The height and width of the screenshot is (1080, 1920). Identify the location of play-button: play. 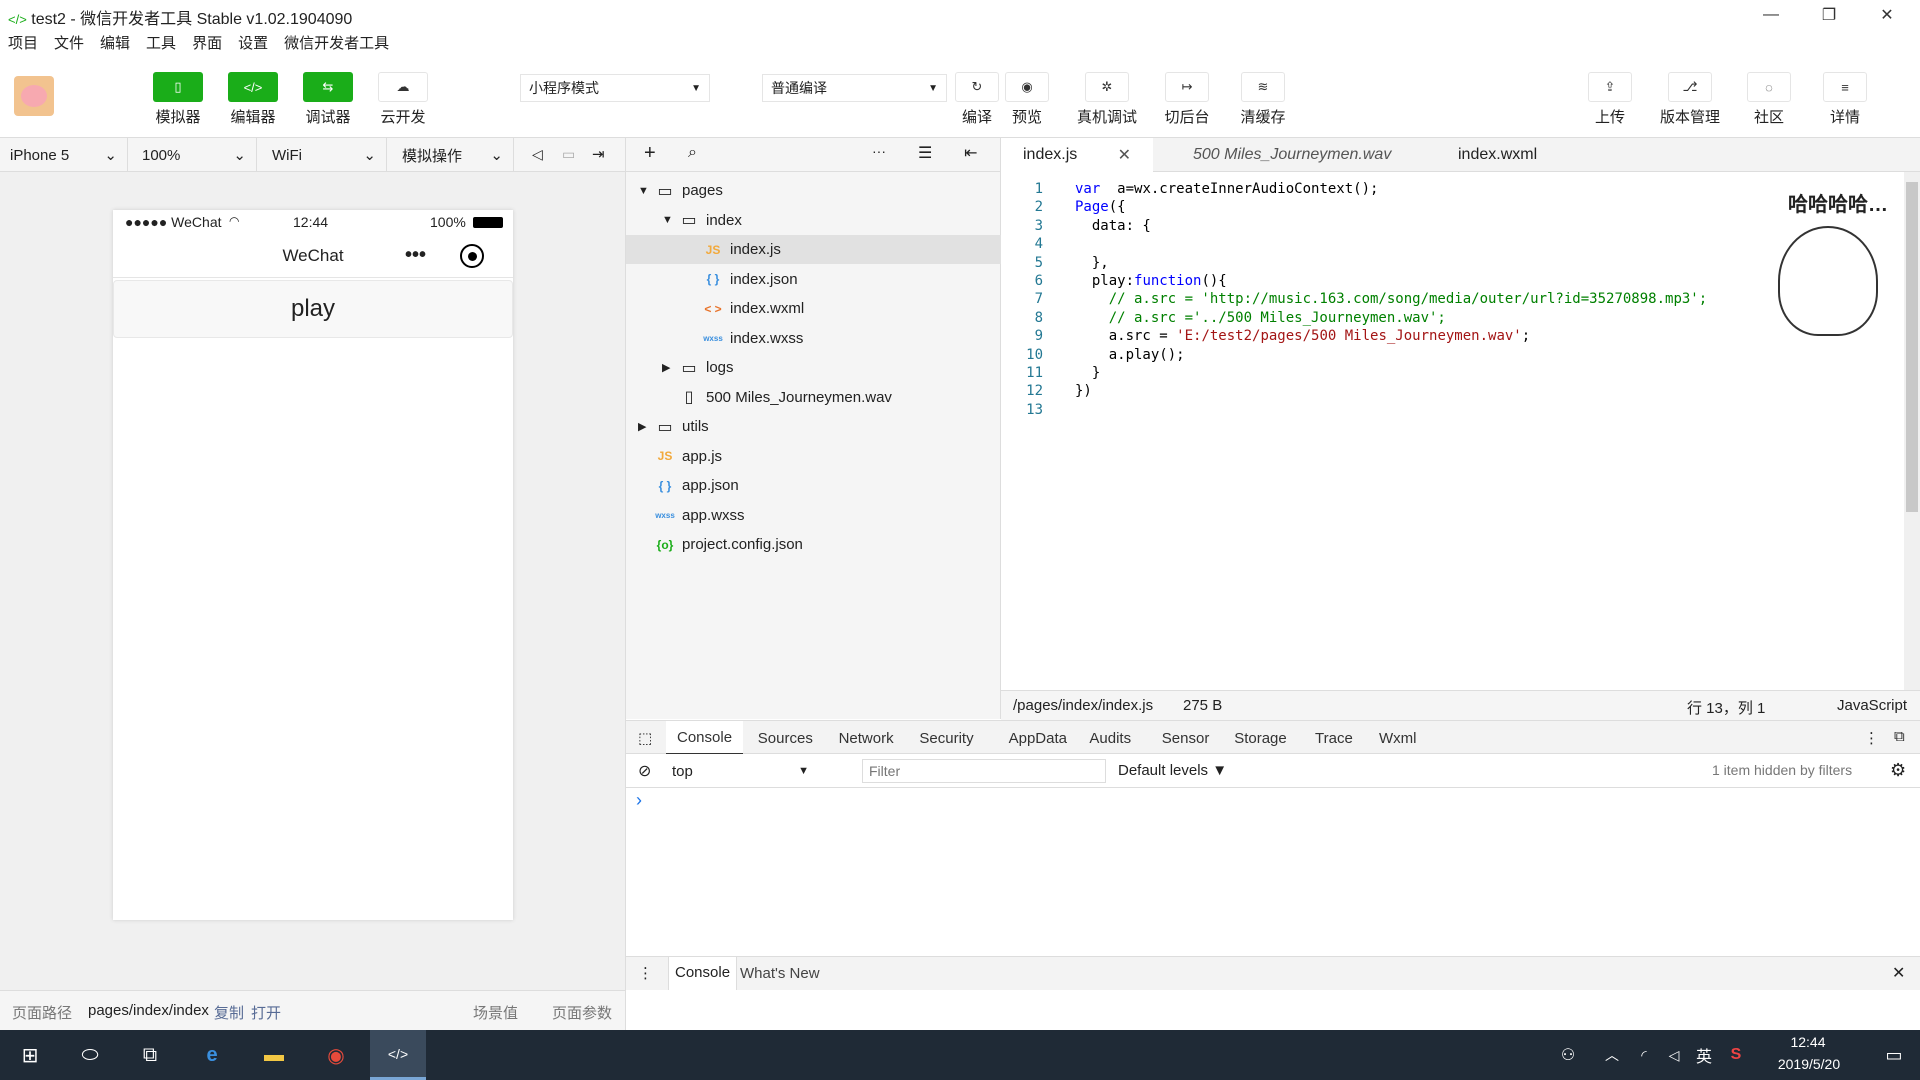
(313, 309).